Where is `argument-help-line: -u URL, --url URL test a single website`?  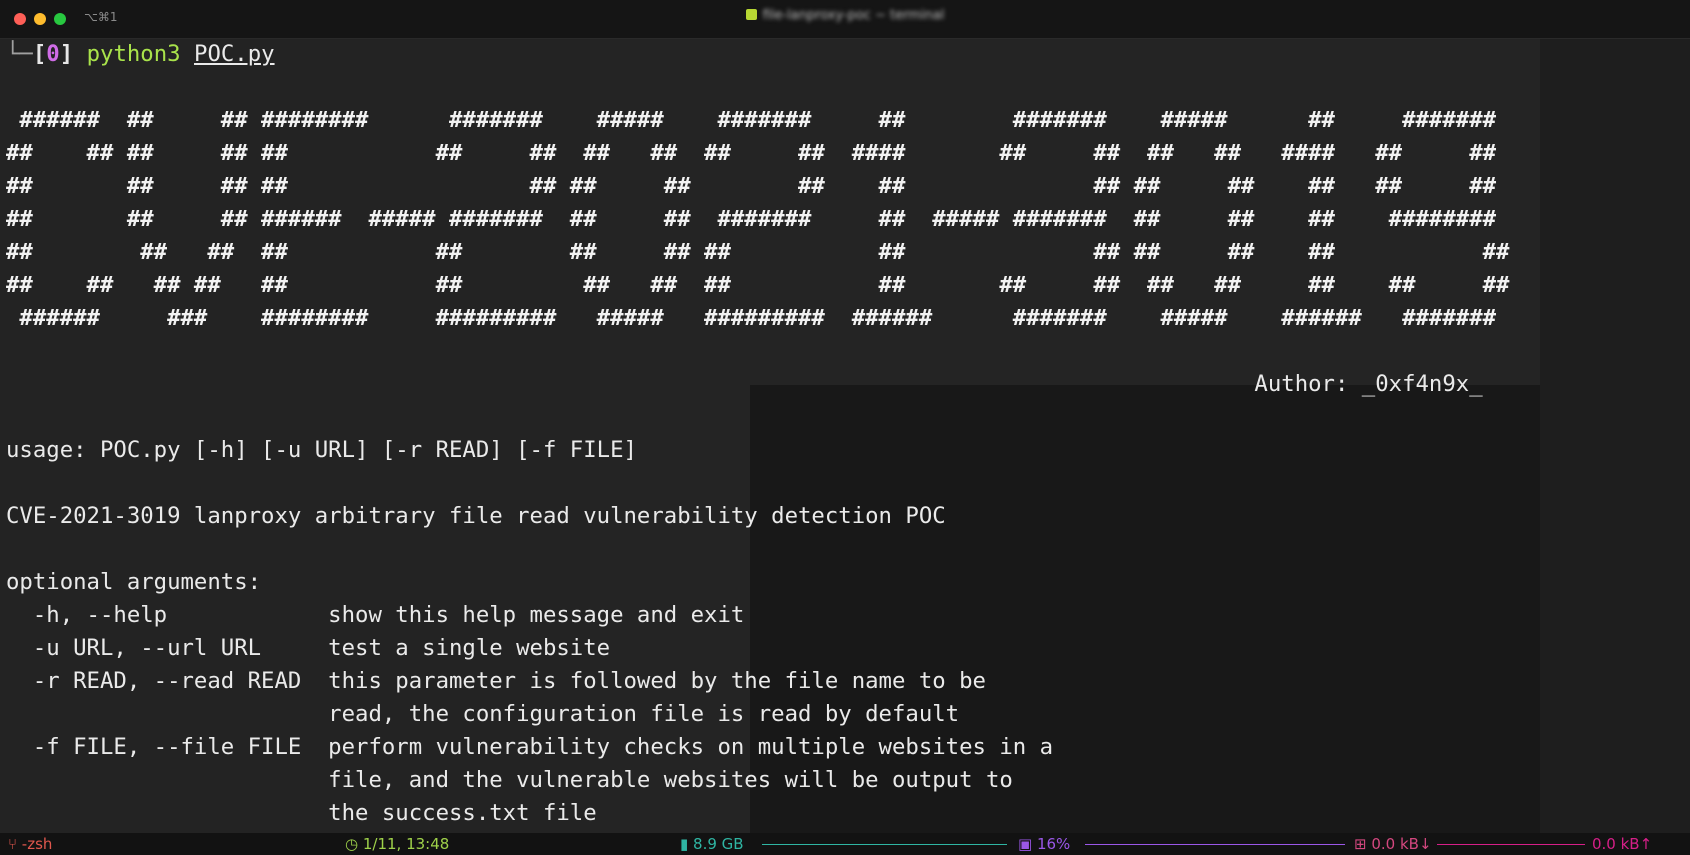
argument-help-line: -u URL, --url URL test a single website is located at coordinates (308, 648).